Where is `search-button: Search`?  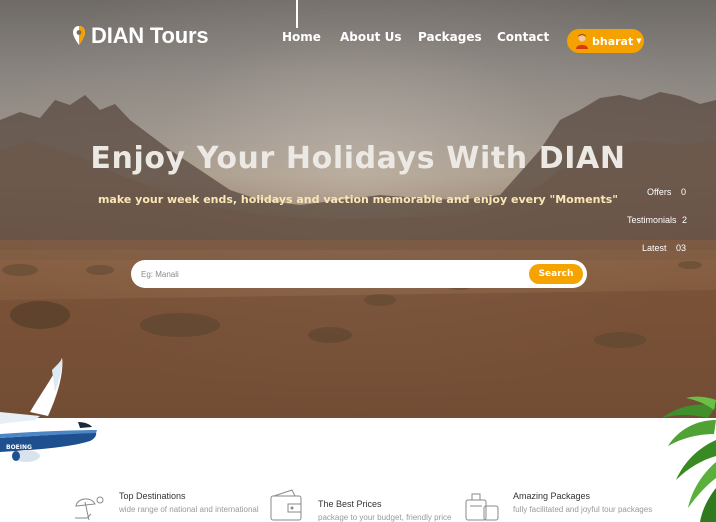
search-button: Search is located at coordinates (556, 274).